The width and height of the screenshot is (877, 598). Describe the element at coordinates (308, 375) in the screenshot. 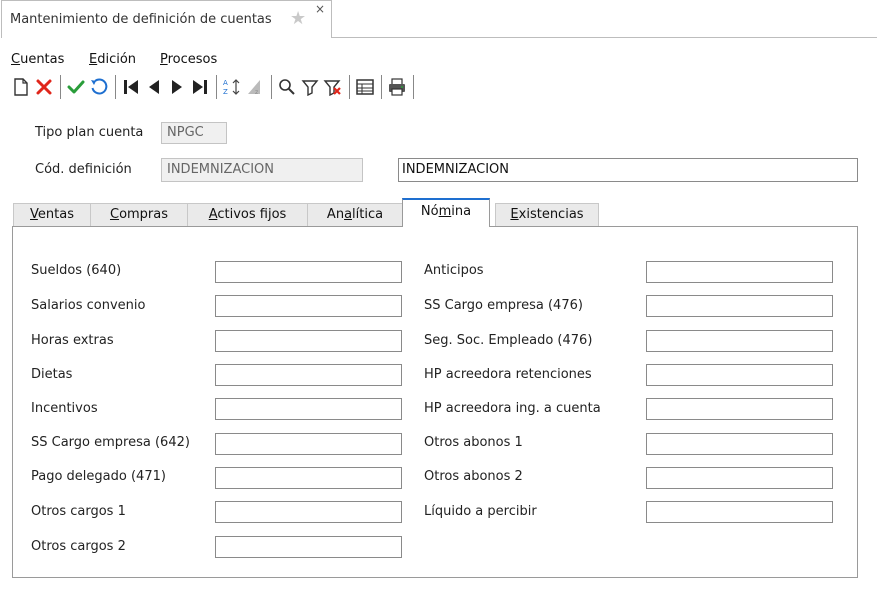

I see `dietas-input` at that location.